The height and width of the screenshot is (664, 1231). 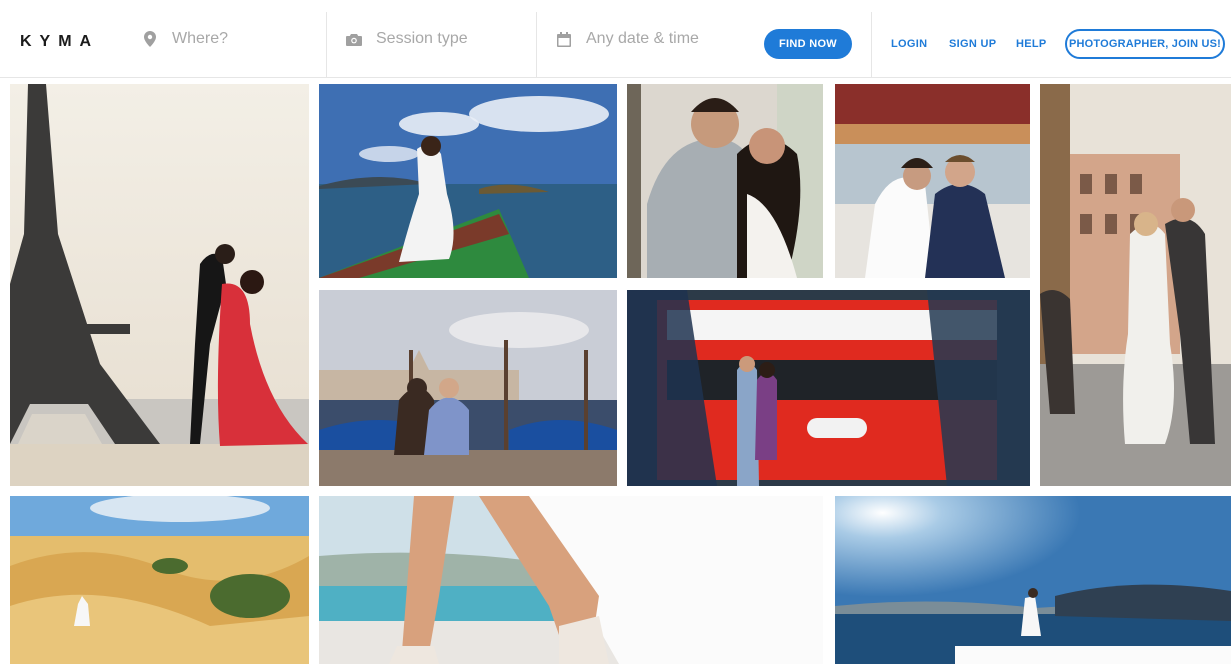 I want to click on signup-link: SIGN UP, so click(x=972, y=44).